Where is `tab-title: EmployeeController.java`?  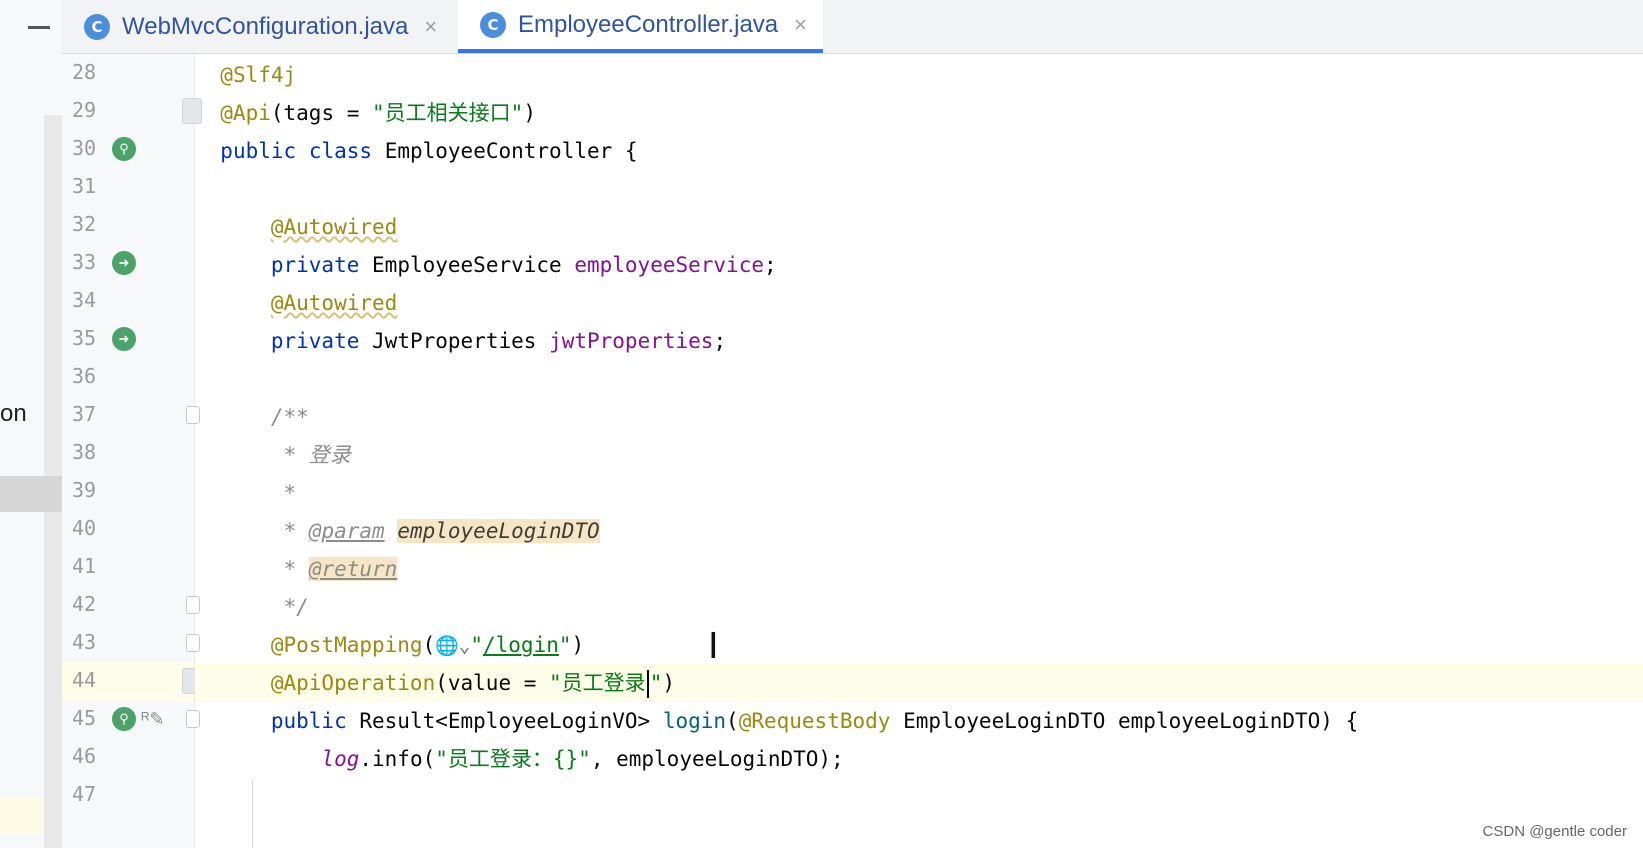 tab-title: EmployeeController.java is located at coordinates (648, 24).